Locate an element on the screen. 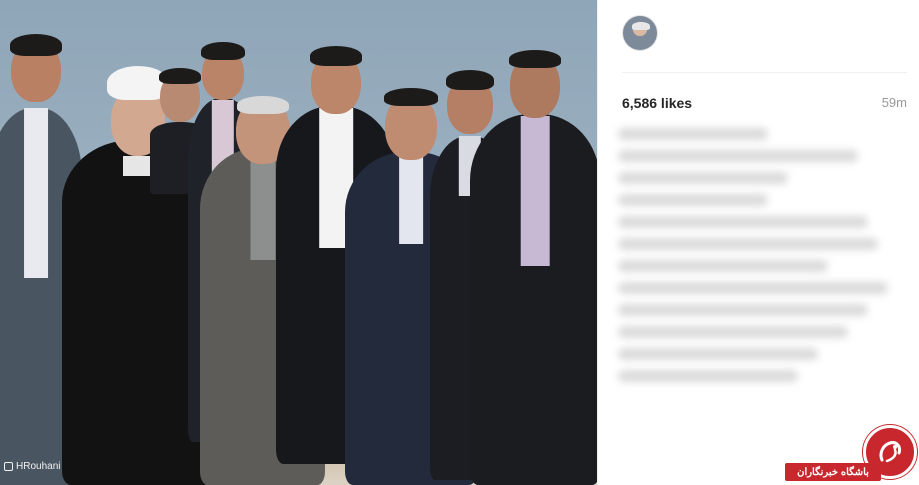 Image resolution: width=919 pixels, height=485 pixels. watermark-text: باشگاه خبرنگاران is located at coordinates (833, 472).